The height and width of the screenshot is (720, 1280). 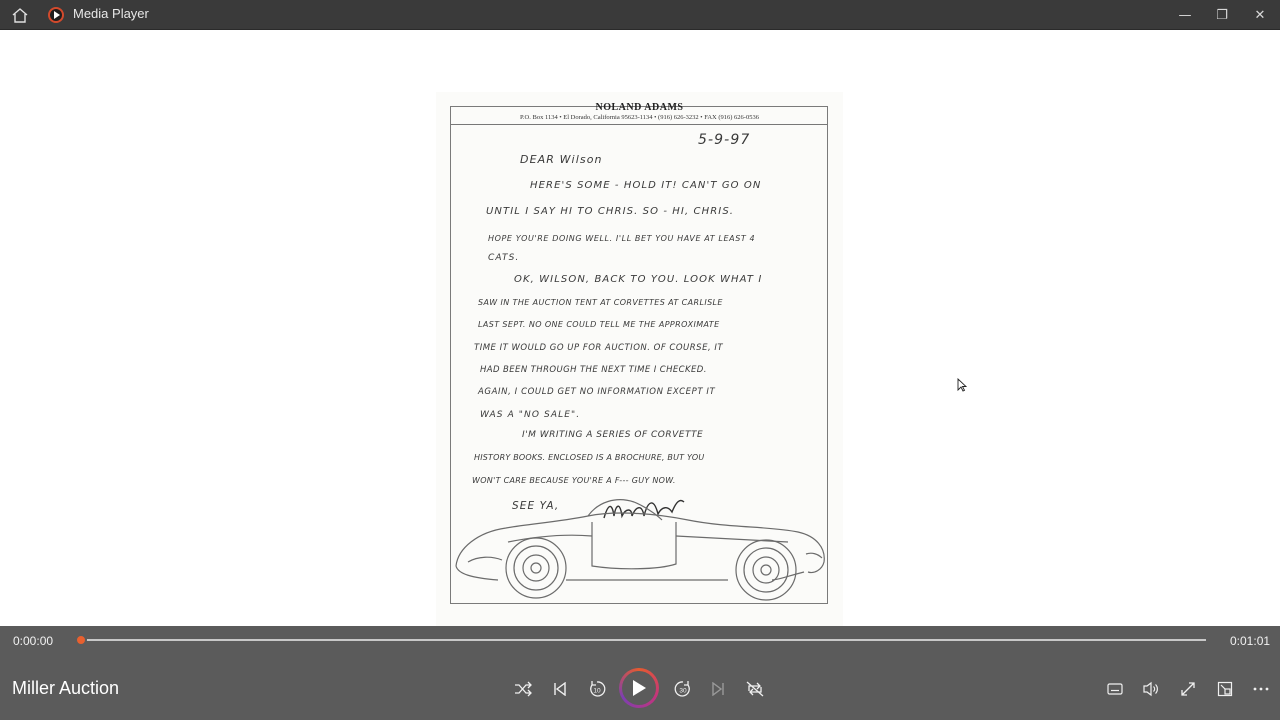 I want to click on repeat-off-icon, so click(x=755, y=689).